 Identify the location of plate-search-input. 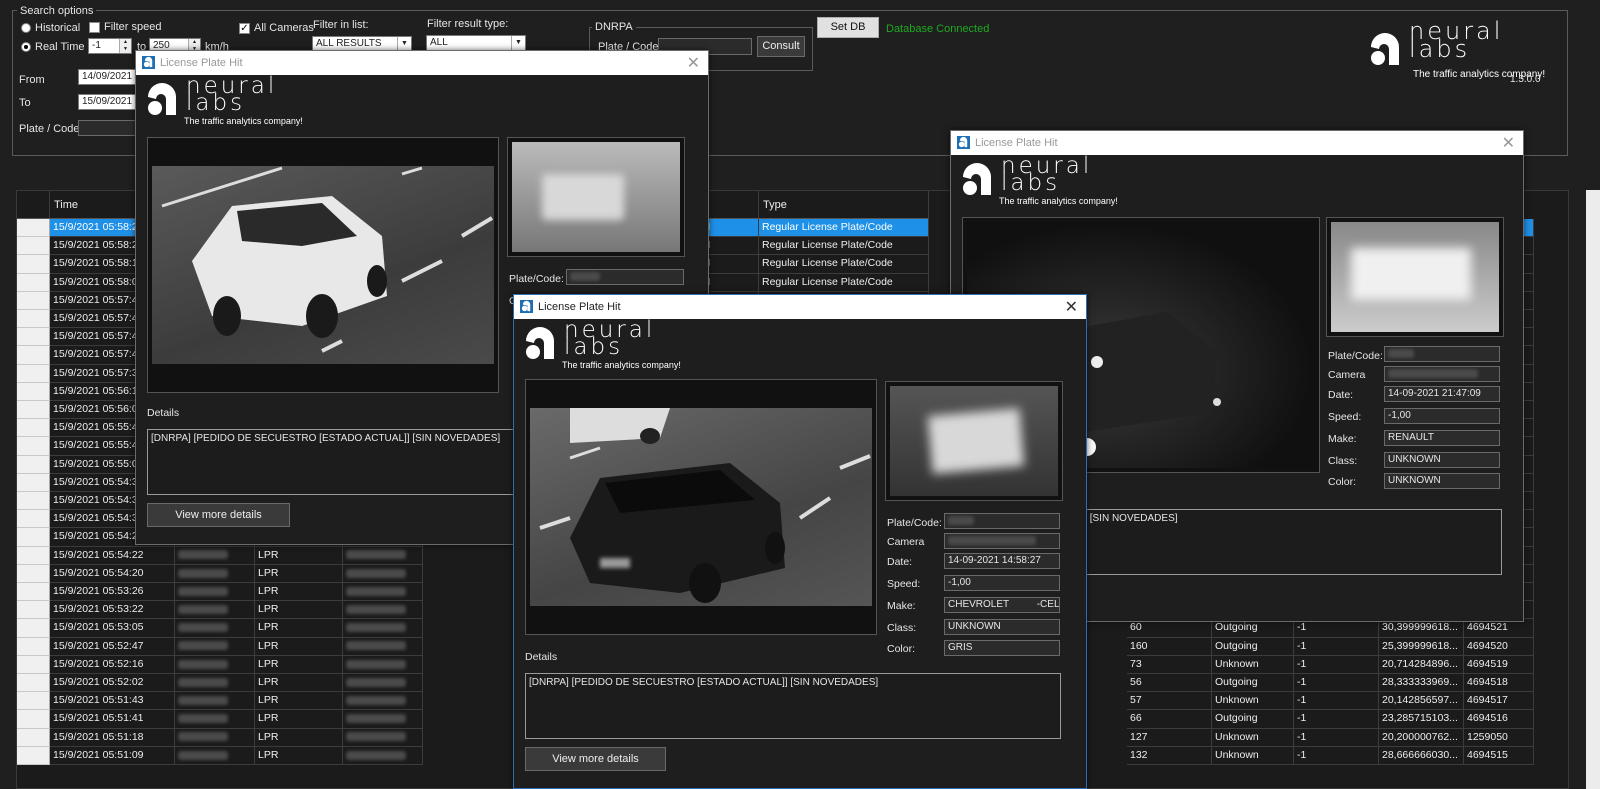
(108, 128).